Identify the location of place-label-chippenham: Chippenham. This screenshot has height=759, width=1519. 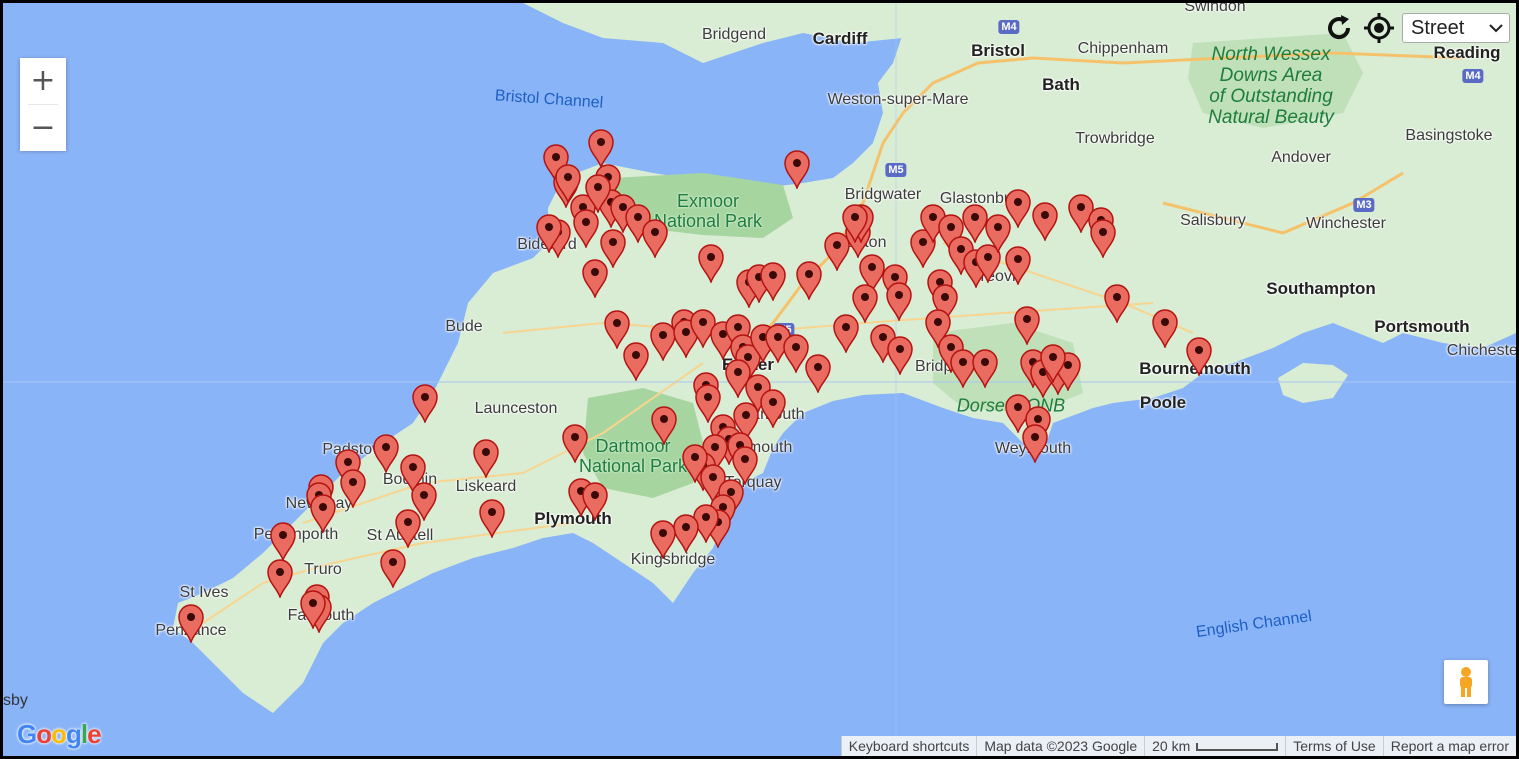
(1123, 48).